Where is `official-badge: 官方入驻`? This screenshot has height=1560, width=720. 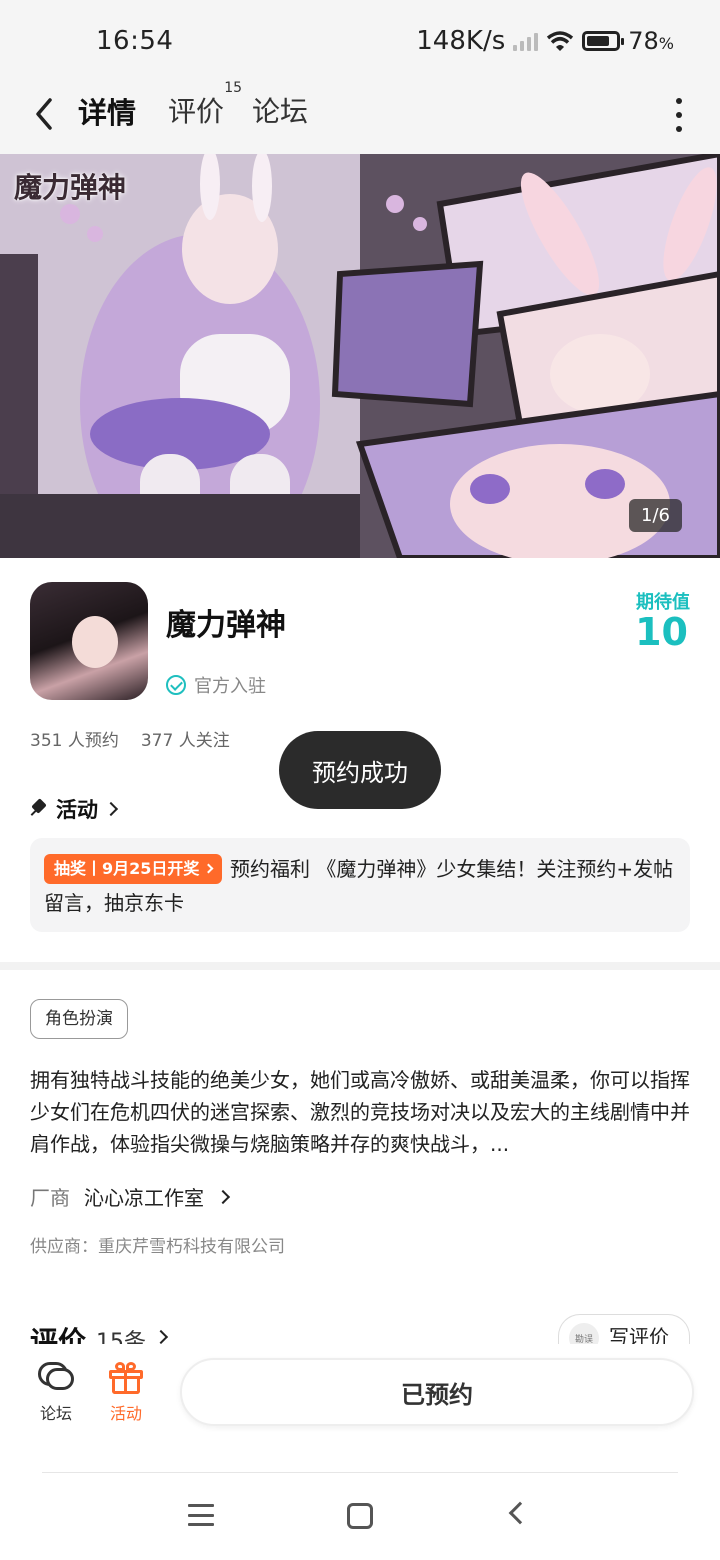 official-badge: 官方入驻 is located at coordinates (216, 685).